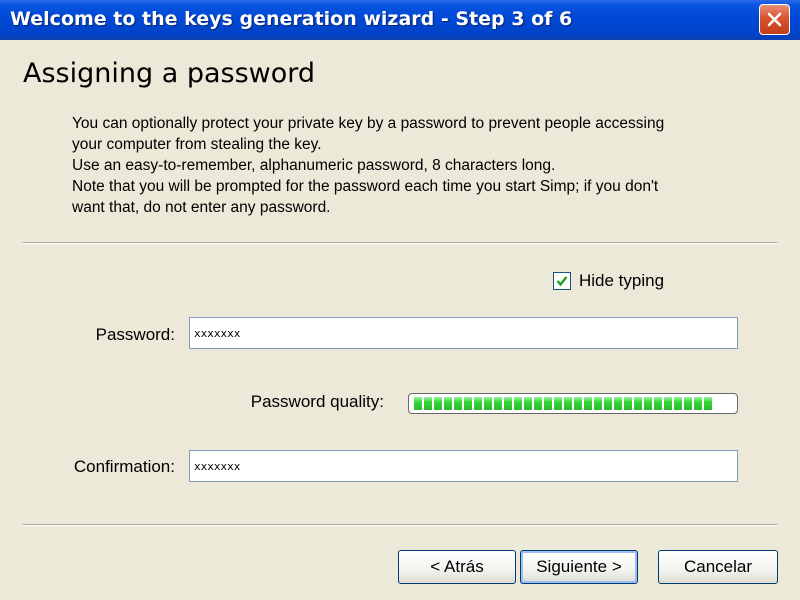  Describe the element at coordinates (169, 73) in the screenshot. I see `page-heading: Assigning a password` at that location.